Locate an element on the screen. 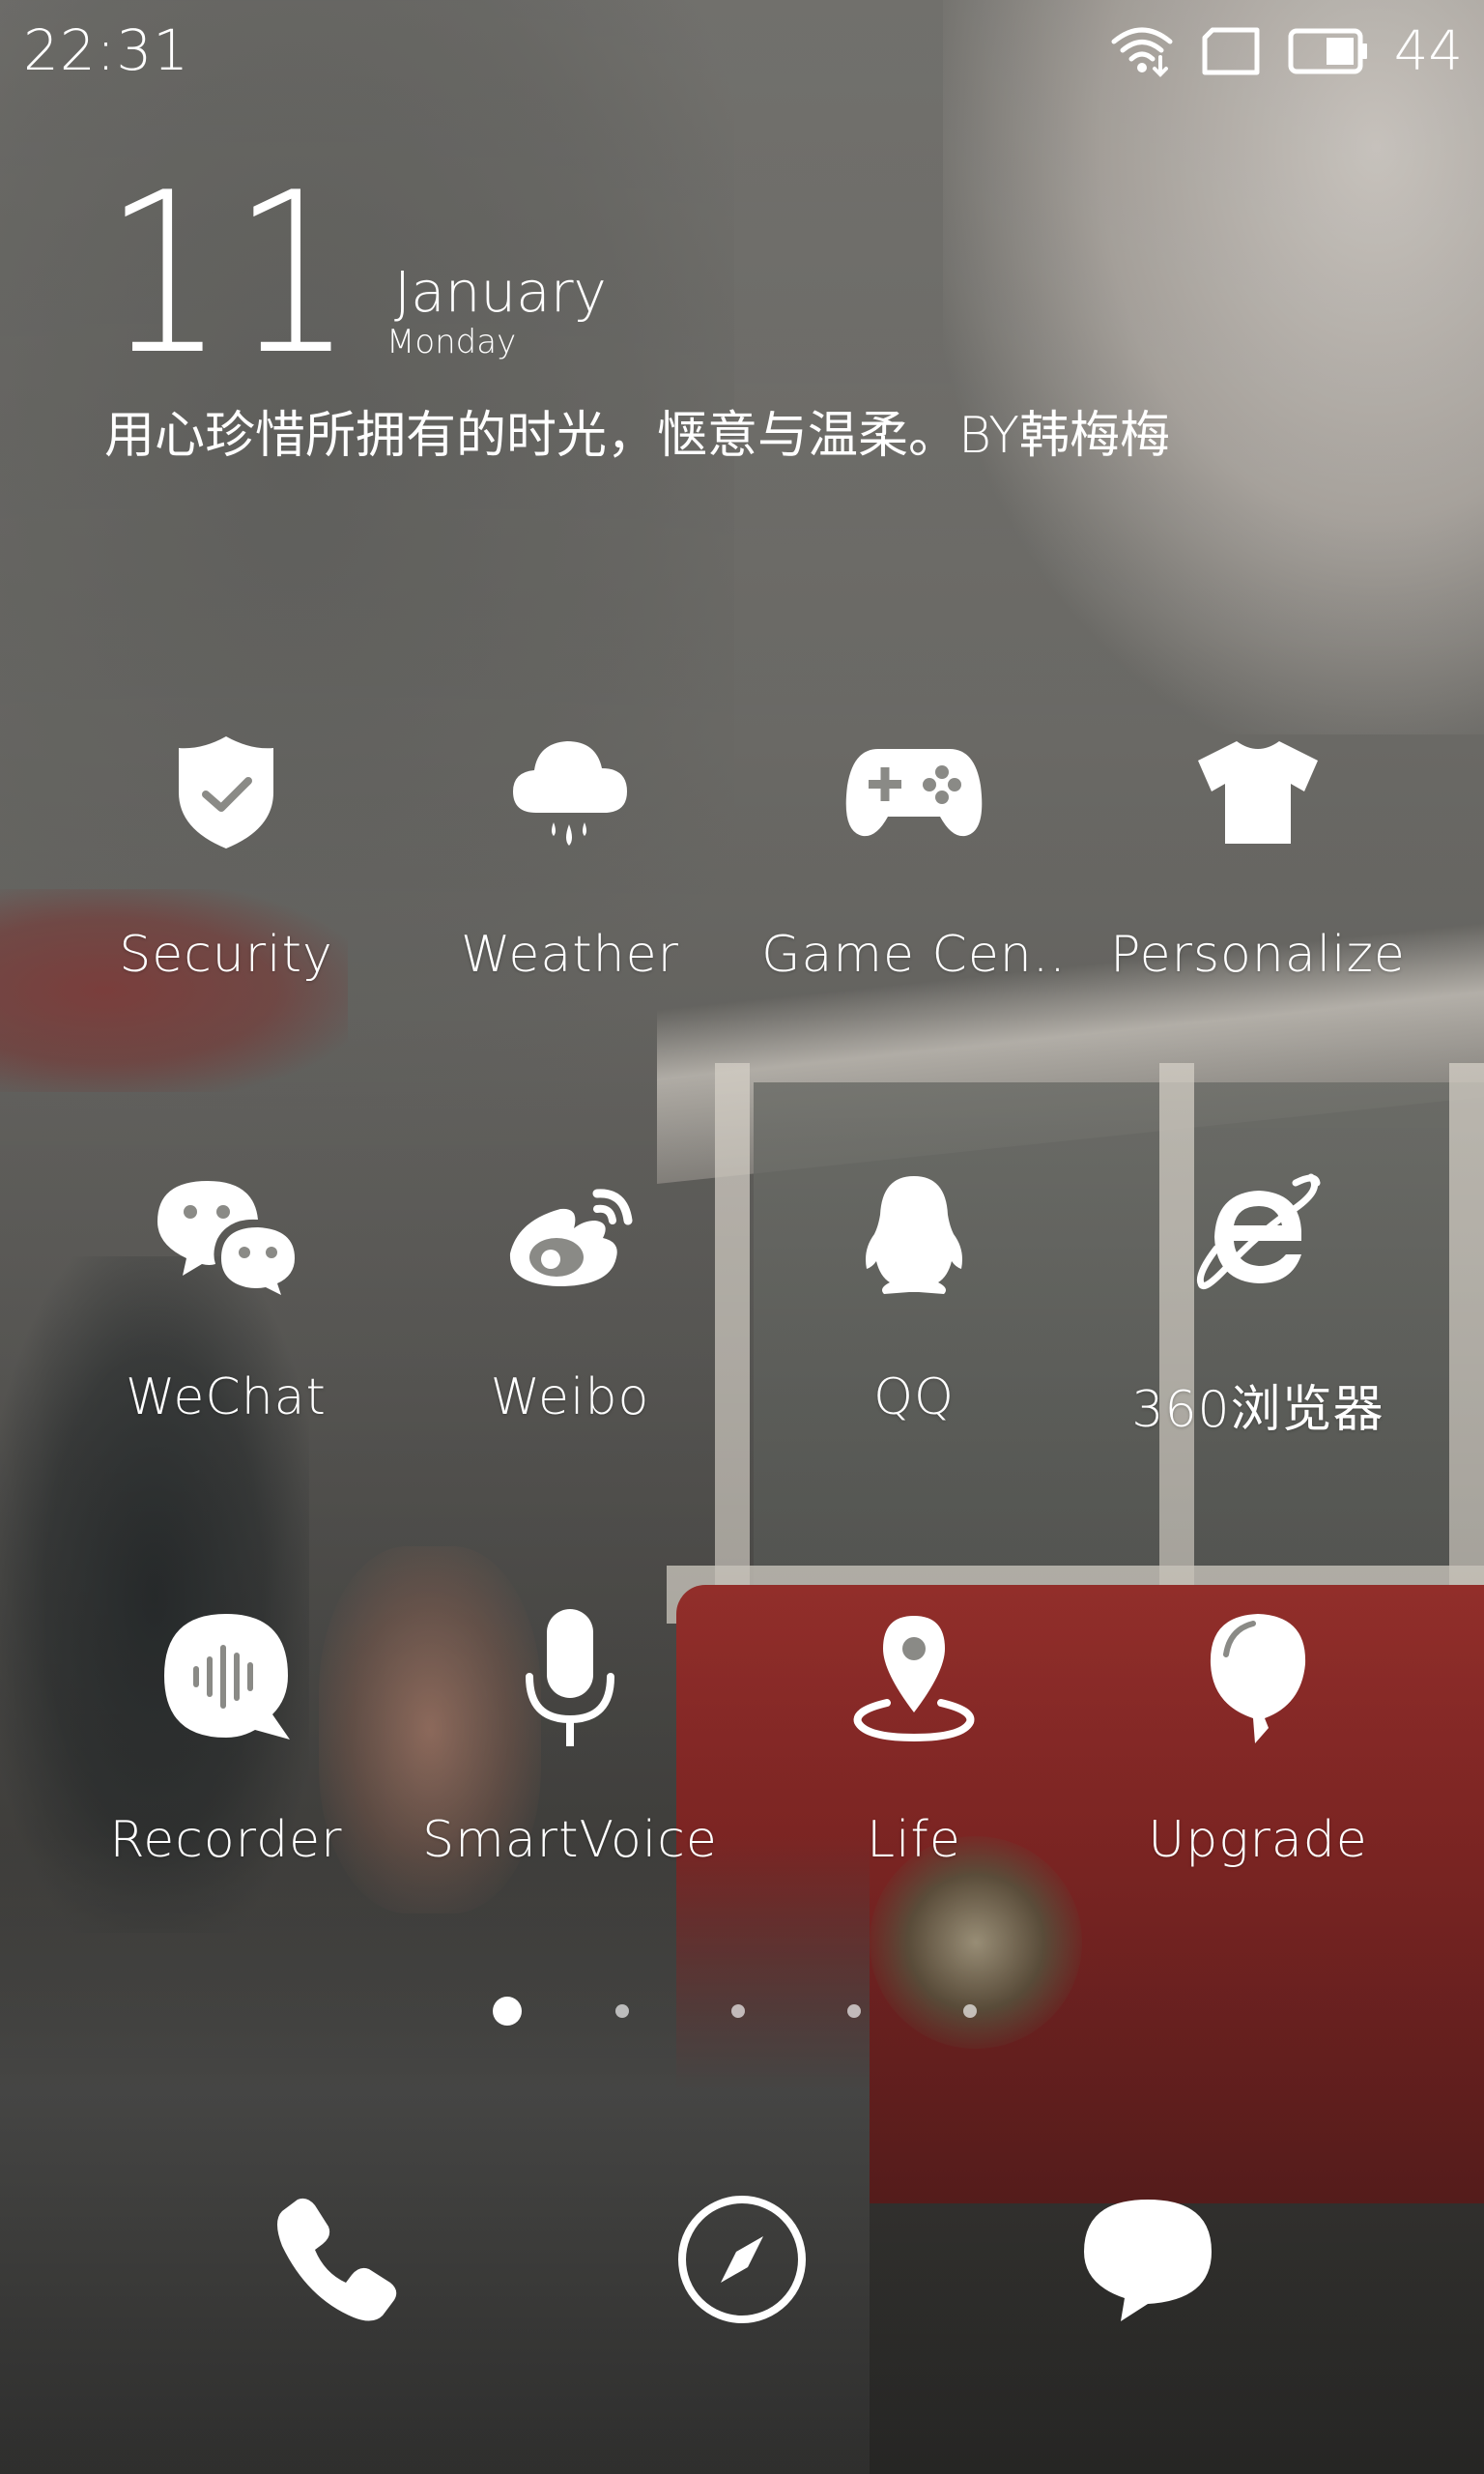 The width and height of the screenshot is (1484, 2474). app-label: Weibo is located at coordinates (570, 1397).